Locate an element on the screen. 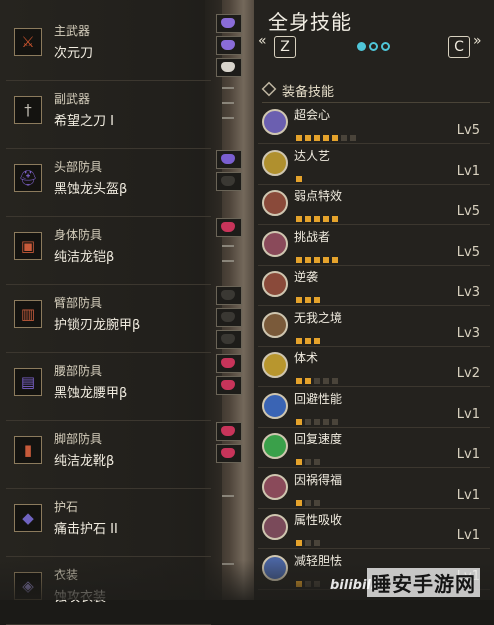 Image resolution: width=494 pixels, height=625 pixels. equipment-type: 头部防具 is located at coordinates (78, 167).